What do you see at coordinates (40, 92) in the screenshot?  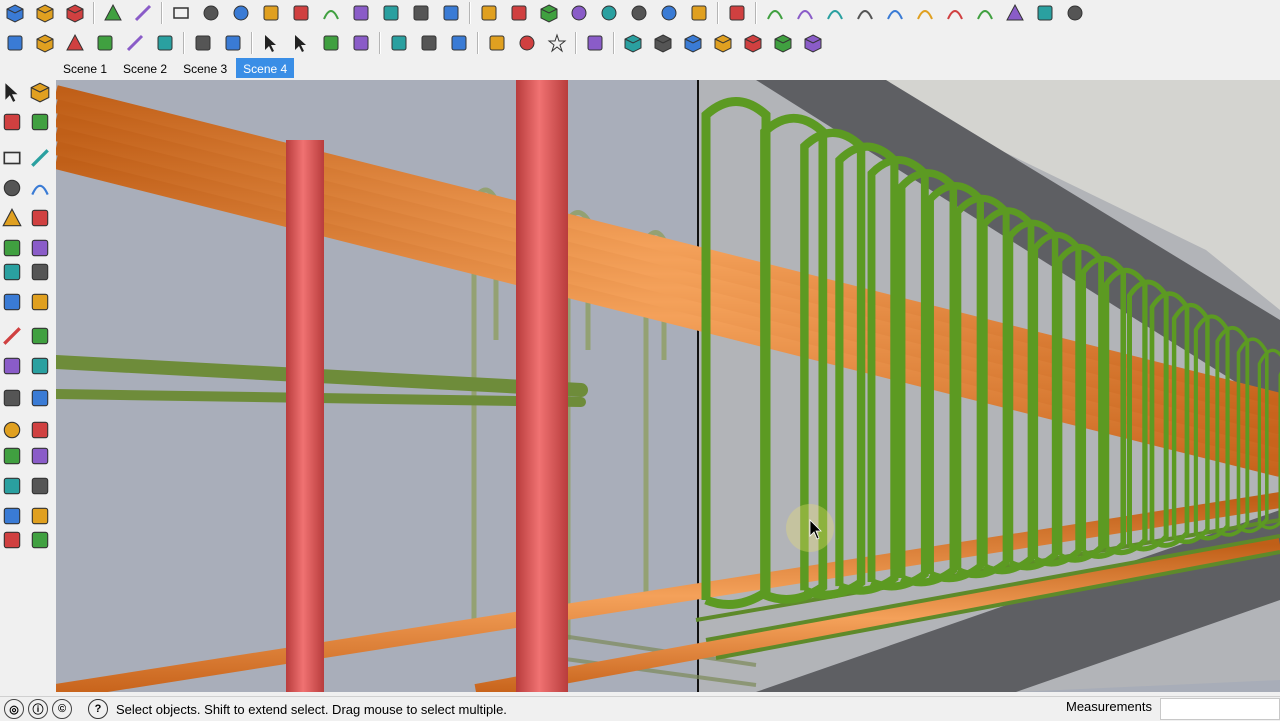 I see `component-icon` at bounding box center [40, 92].